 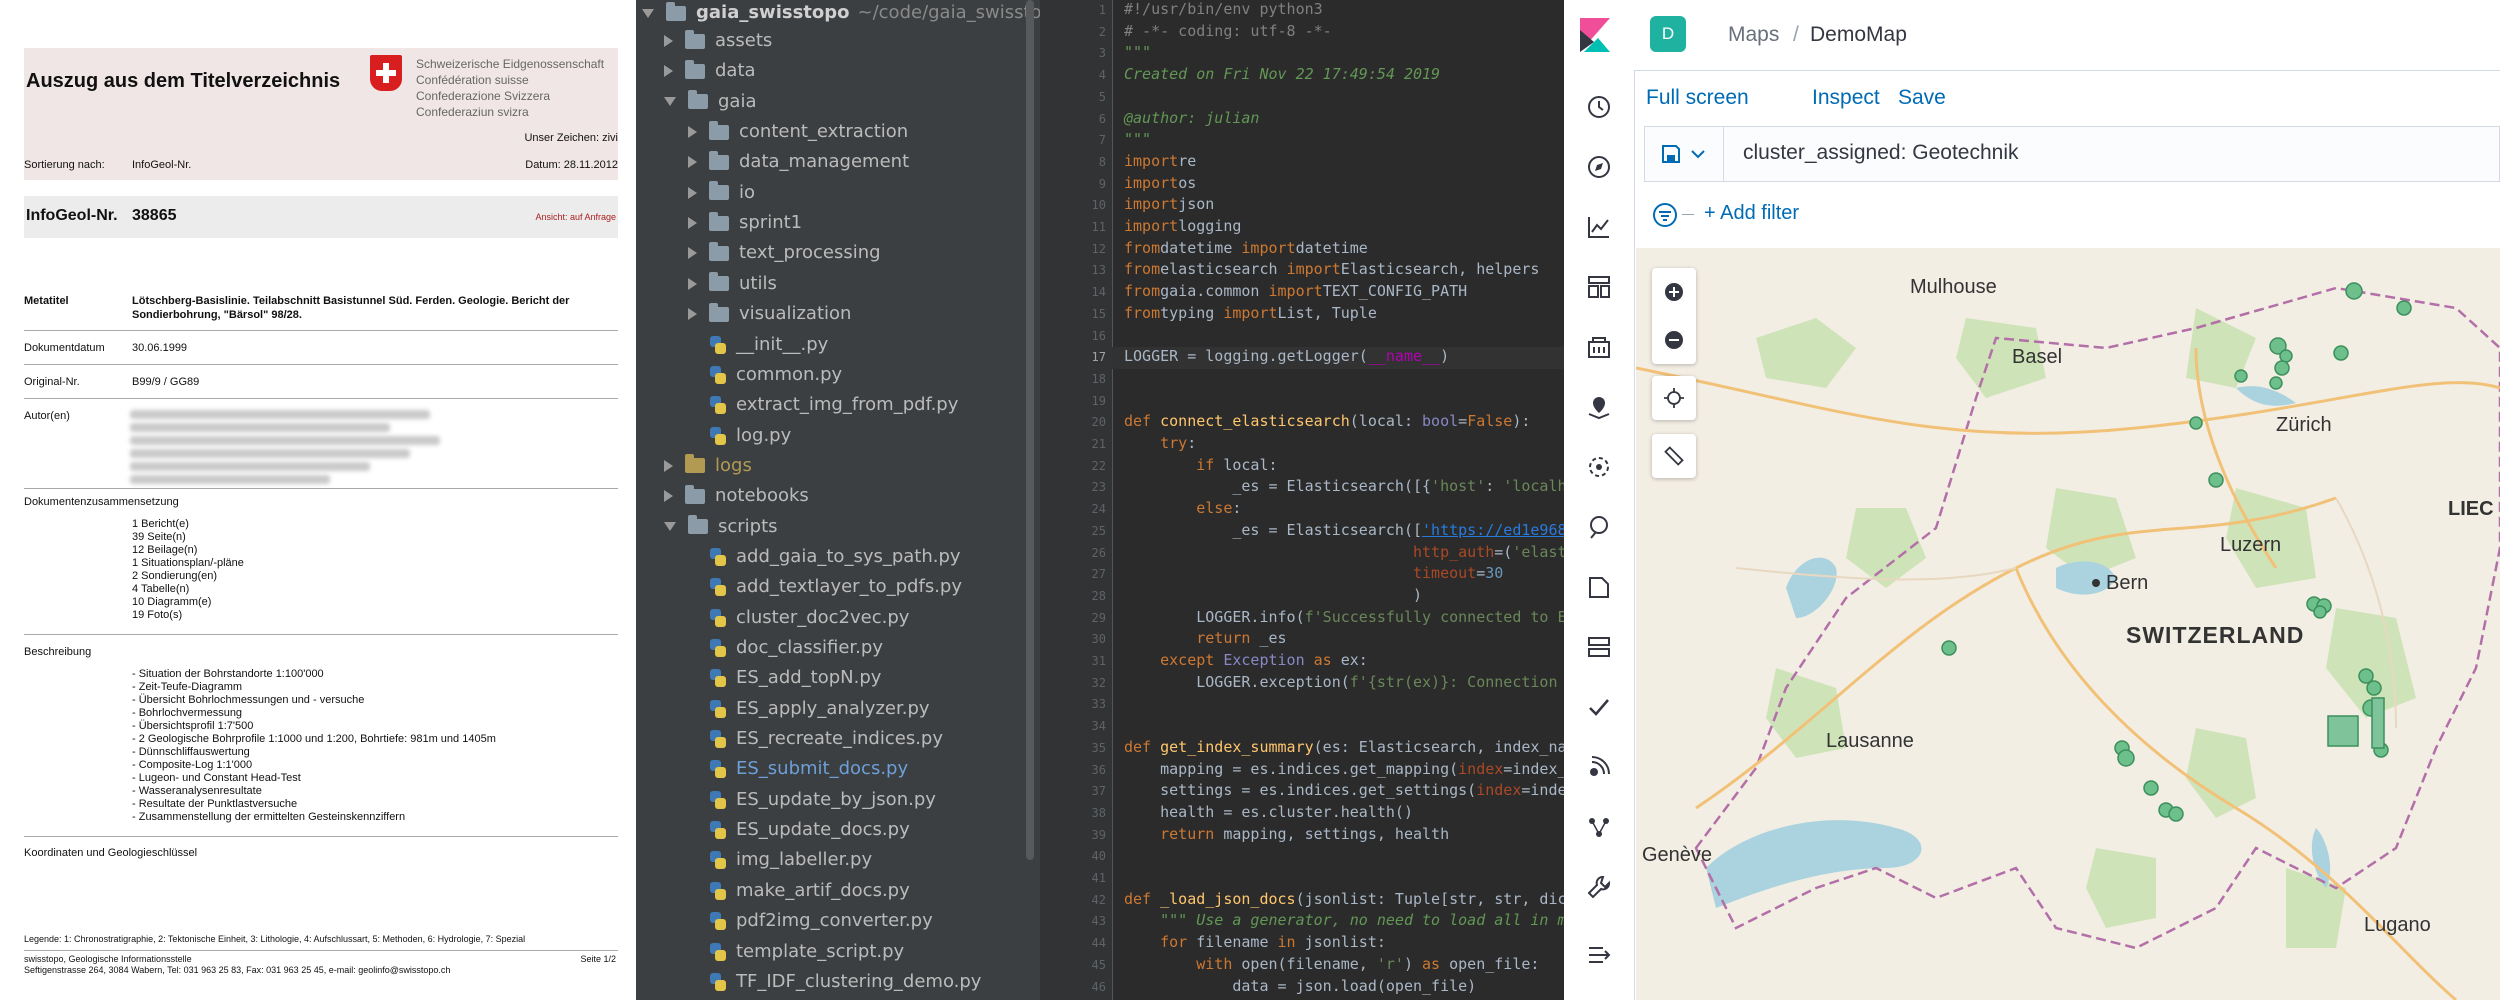 I want to click on save-link: Save, so click(x=1922, y=98).